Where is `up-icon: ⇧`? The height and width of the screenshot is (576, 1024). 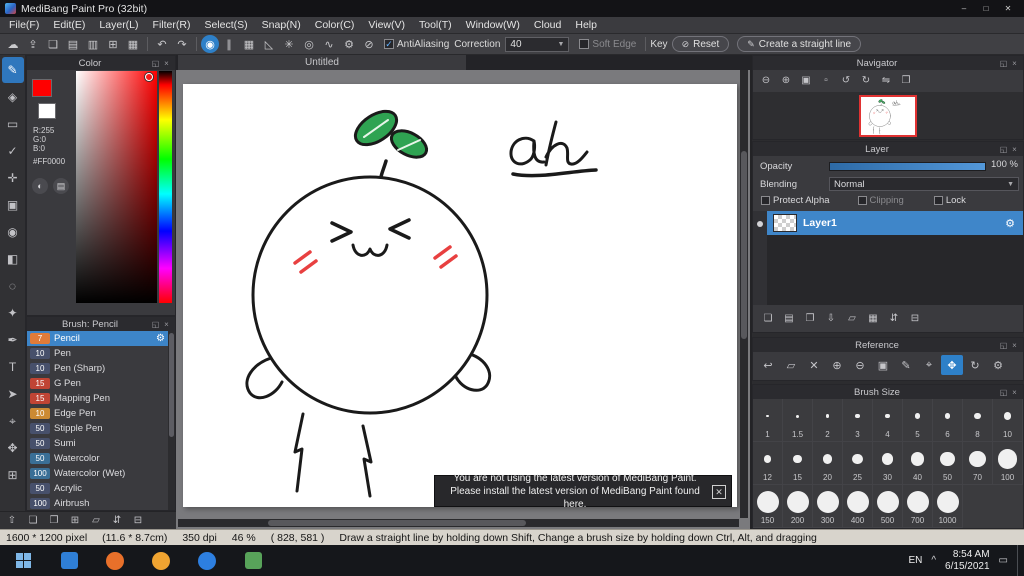 up-icon: ⇧ is located at coordinates (12, 520).